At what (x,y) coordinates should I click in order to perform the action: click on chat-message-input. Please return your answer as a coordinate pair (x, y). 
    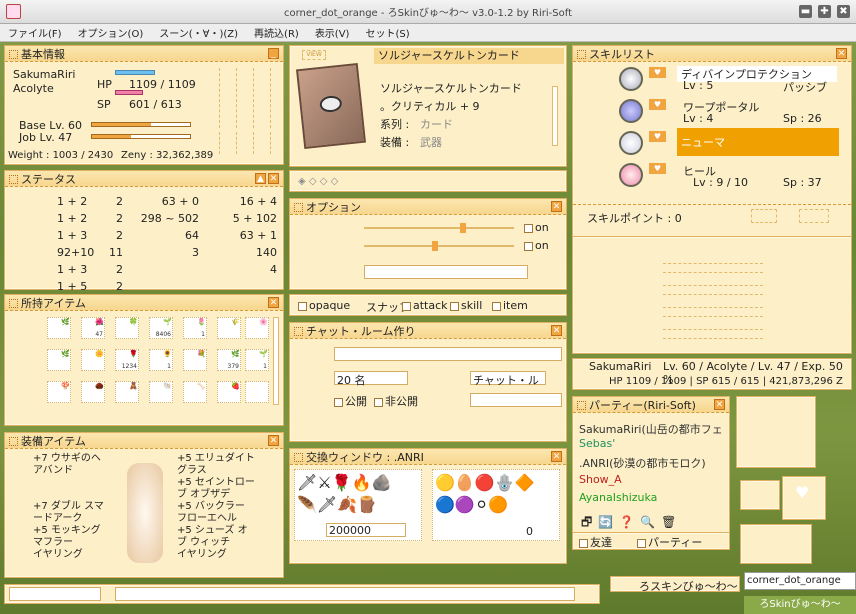
    Looking at the image, I should click on (345, 594).